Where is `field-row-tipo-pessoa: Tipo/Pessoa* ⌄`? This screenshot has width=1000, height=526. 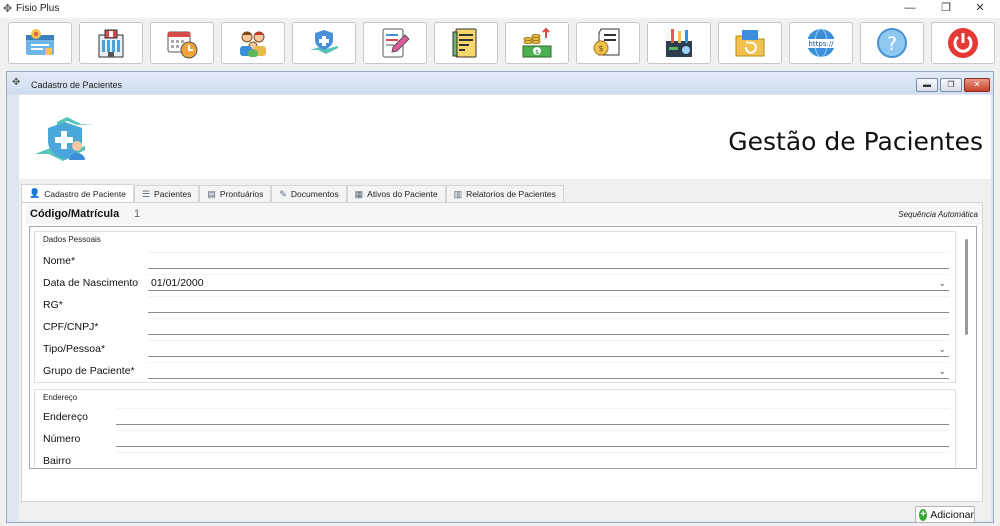
field-row-tipo-pessoa: Tipo/Pessoa* ⌄ is located at coordinates (496, 349).